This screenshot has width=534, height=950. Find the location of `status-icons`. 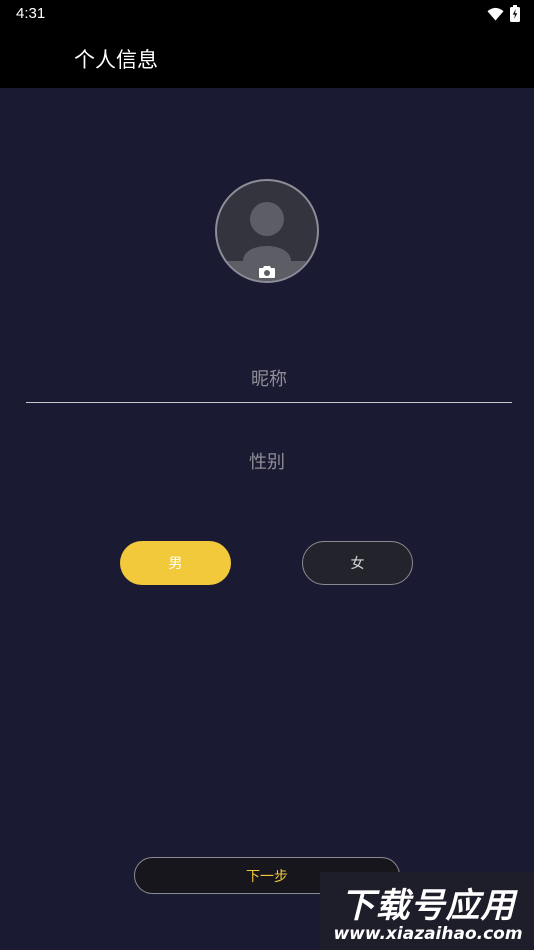

status-icons is located at coordinates (503, 15).